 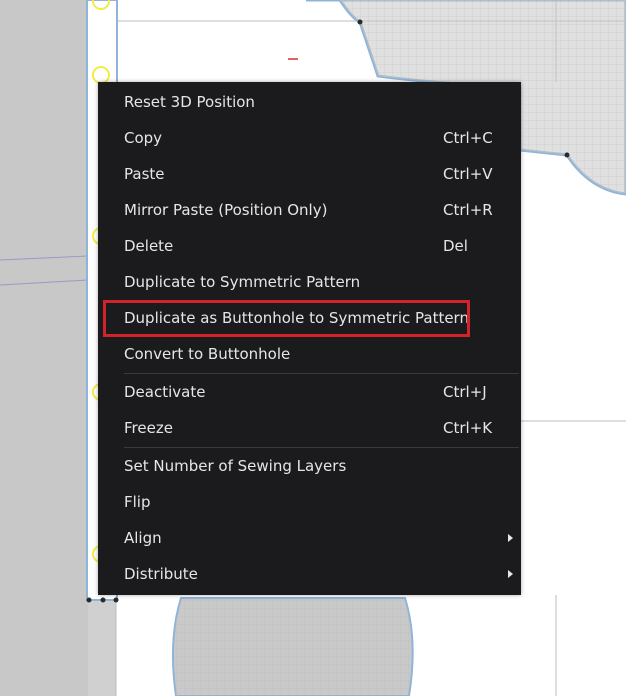 I want to click on menu-item-shortcut: Ctrl+C, so click(x=468, y=138).